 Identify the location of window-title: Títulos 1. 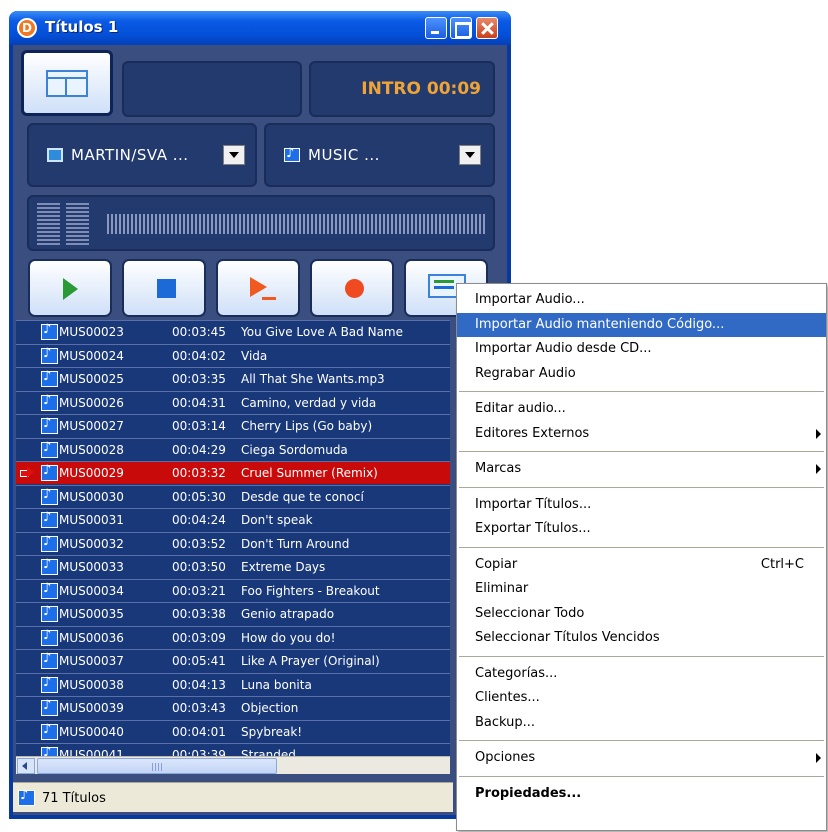
(82, 27).